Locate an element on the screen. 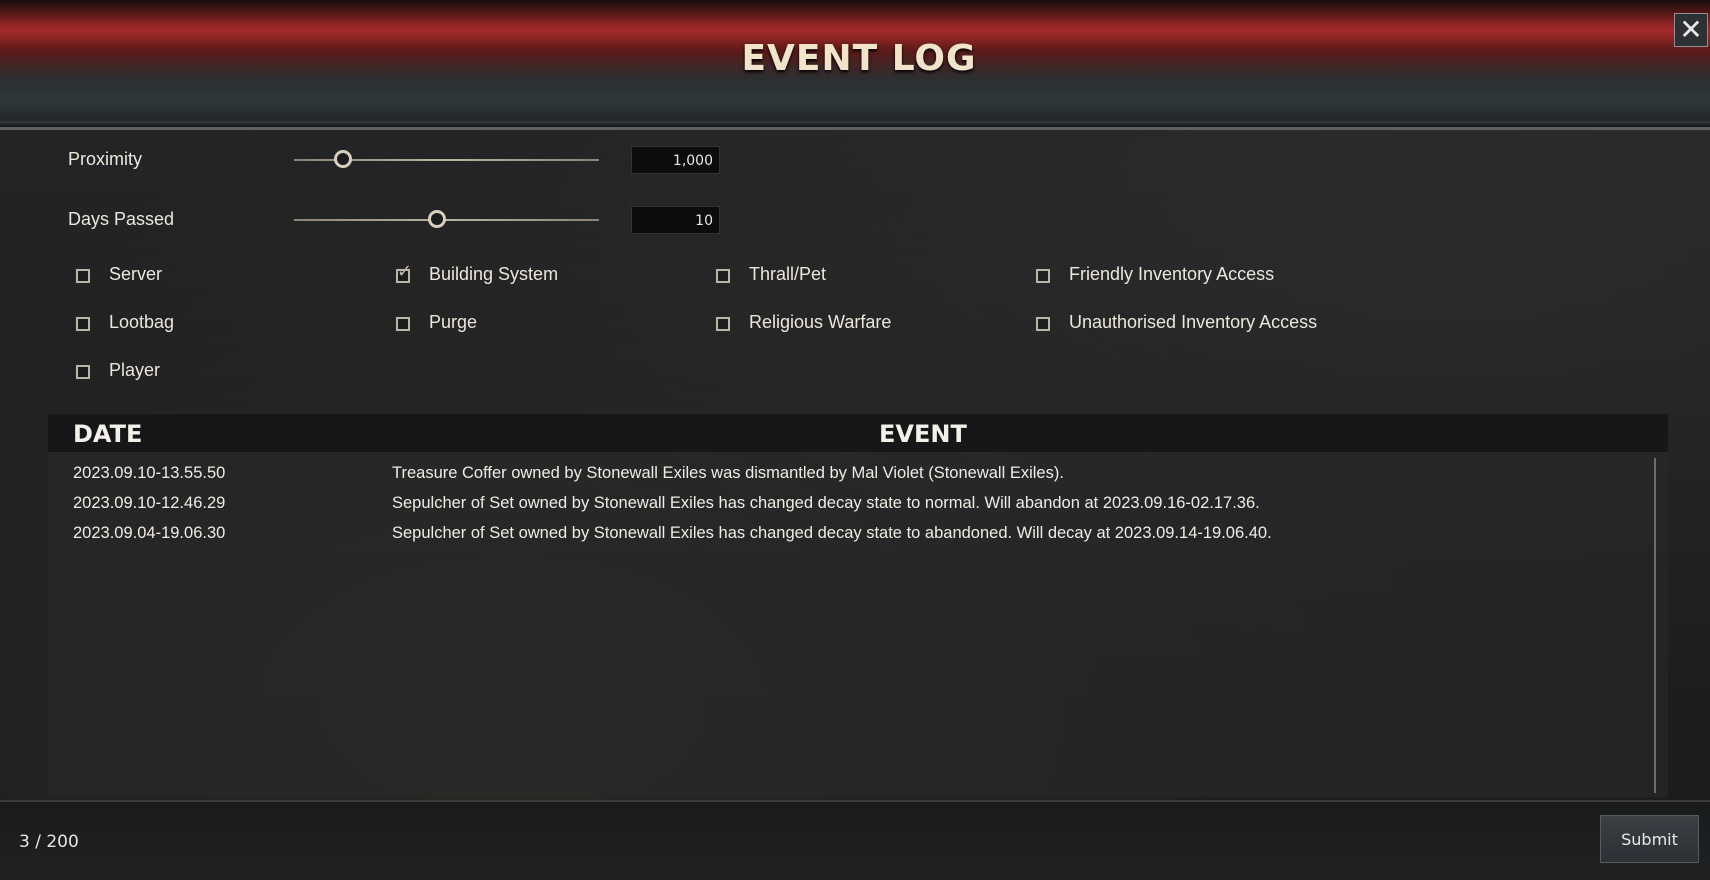 This screenshot has width=1710, height=880. close-icon: ✕ is located at coordinates (1691, 29).